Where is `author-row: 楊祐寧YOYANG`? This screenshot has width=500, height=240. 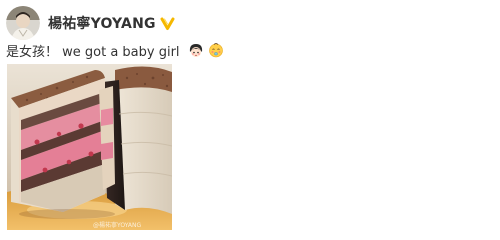 author-row: 楊祐寧YOYANG is located at coordinates (111, 23).